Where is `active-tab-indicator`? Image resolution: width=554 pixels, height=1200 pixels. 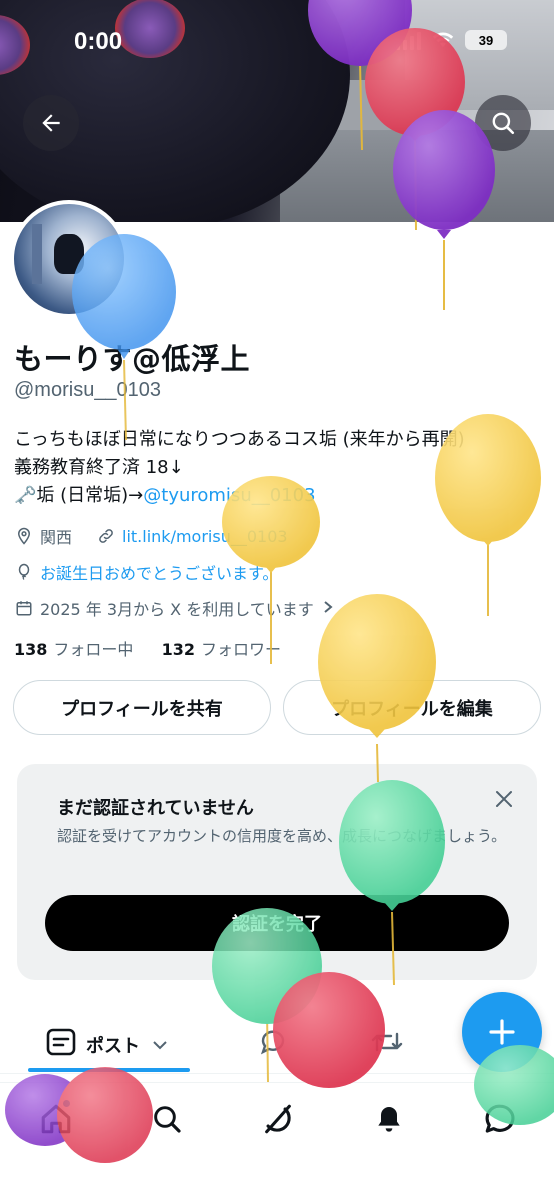
active-tab-indicator is located at coordinates (109, 1070).